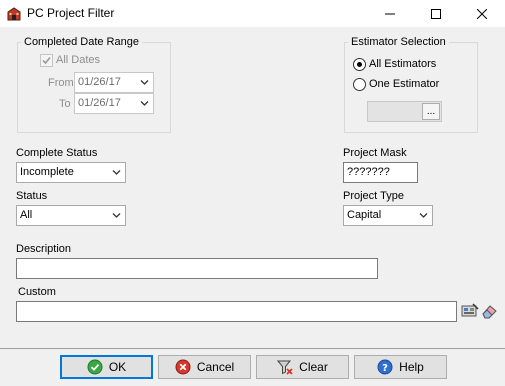  Describe the element at coordinates (99, 103) in the screenshot. I see `to-date-value: 01/26/17` at that location.